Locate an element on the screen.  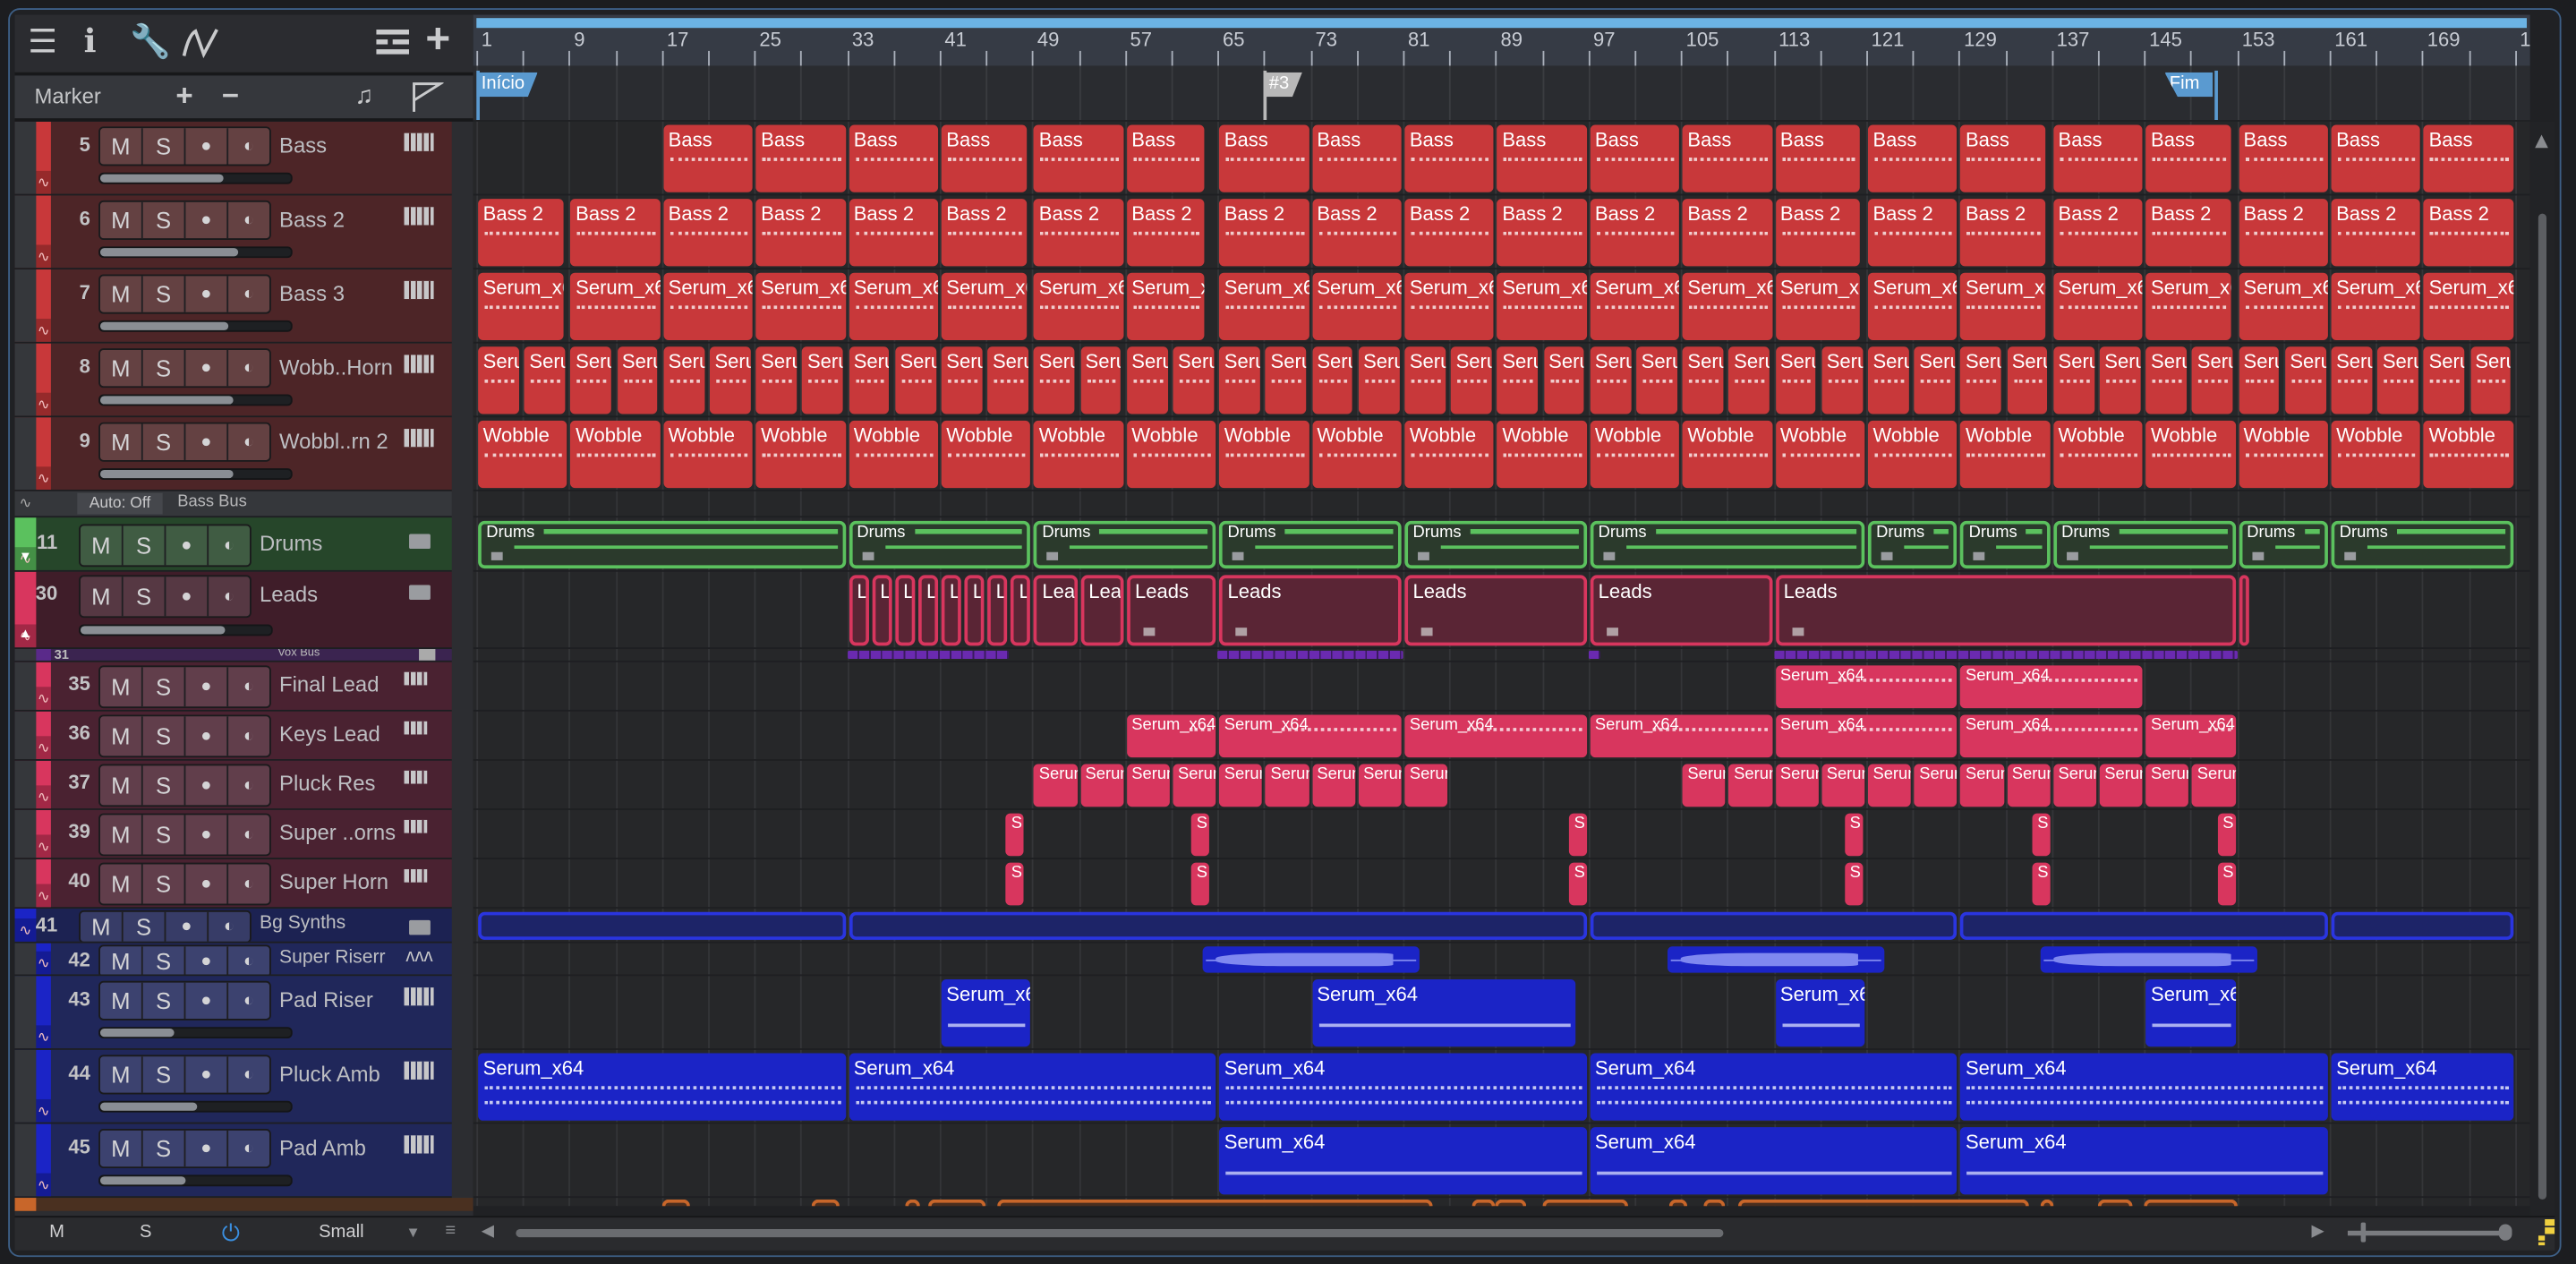
track-header-bass-3: ∿ 7 M S ● ◐ Bass 3 is located at coordinates (233, 306).